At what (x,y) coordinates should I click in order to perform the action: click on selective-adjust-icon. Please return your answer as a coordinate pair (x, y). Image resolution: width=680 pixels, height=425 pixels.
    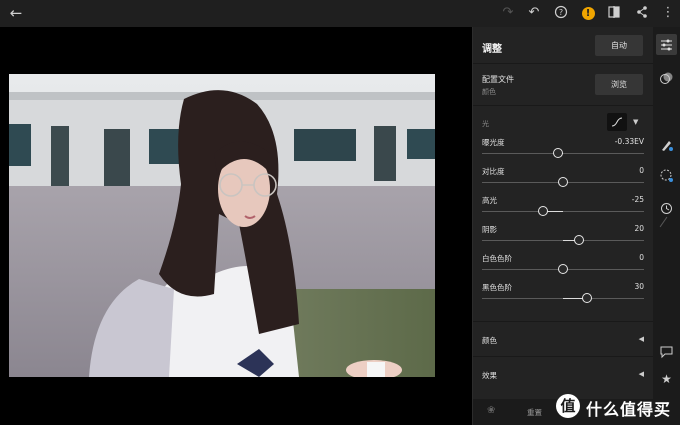
    Looking at the image, I should click on (666, 175).